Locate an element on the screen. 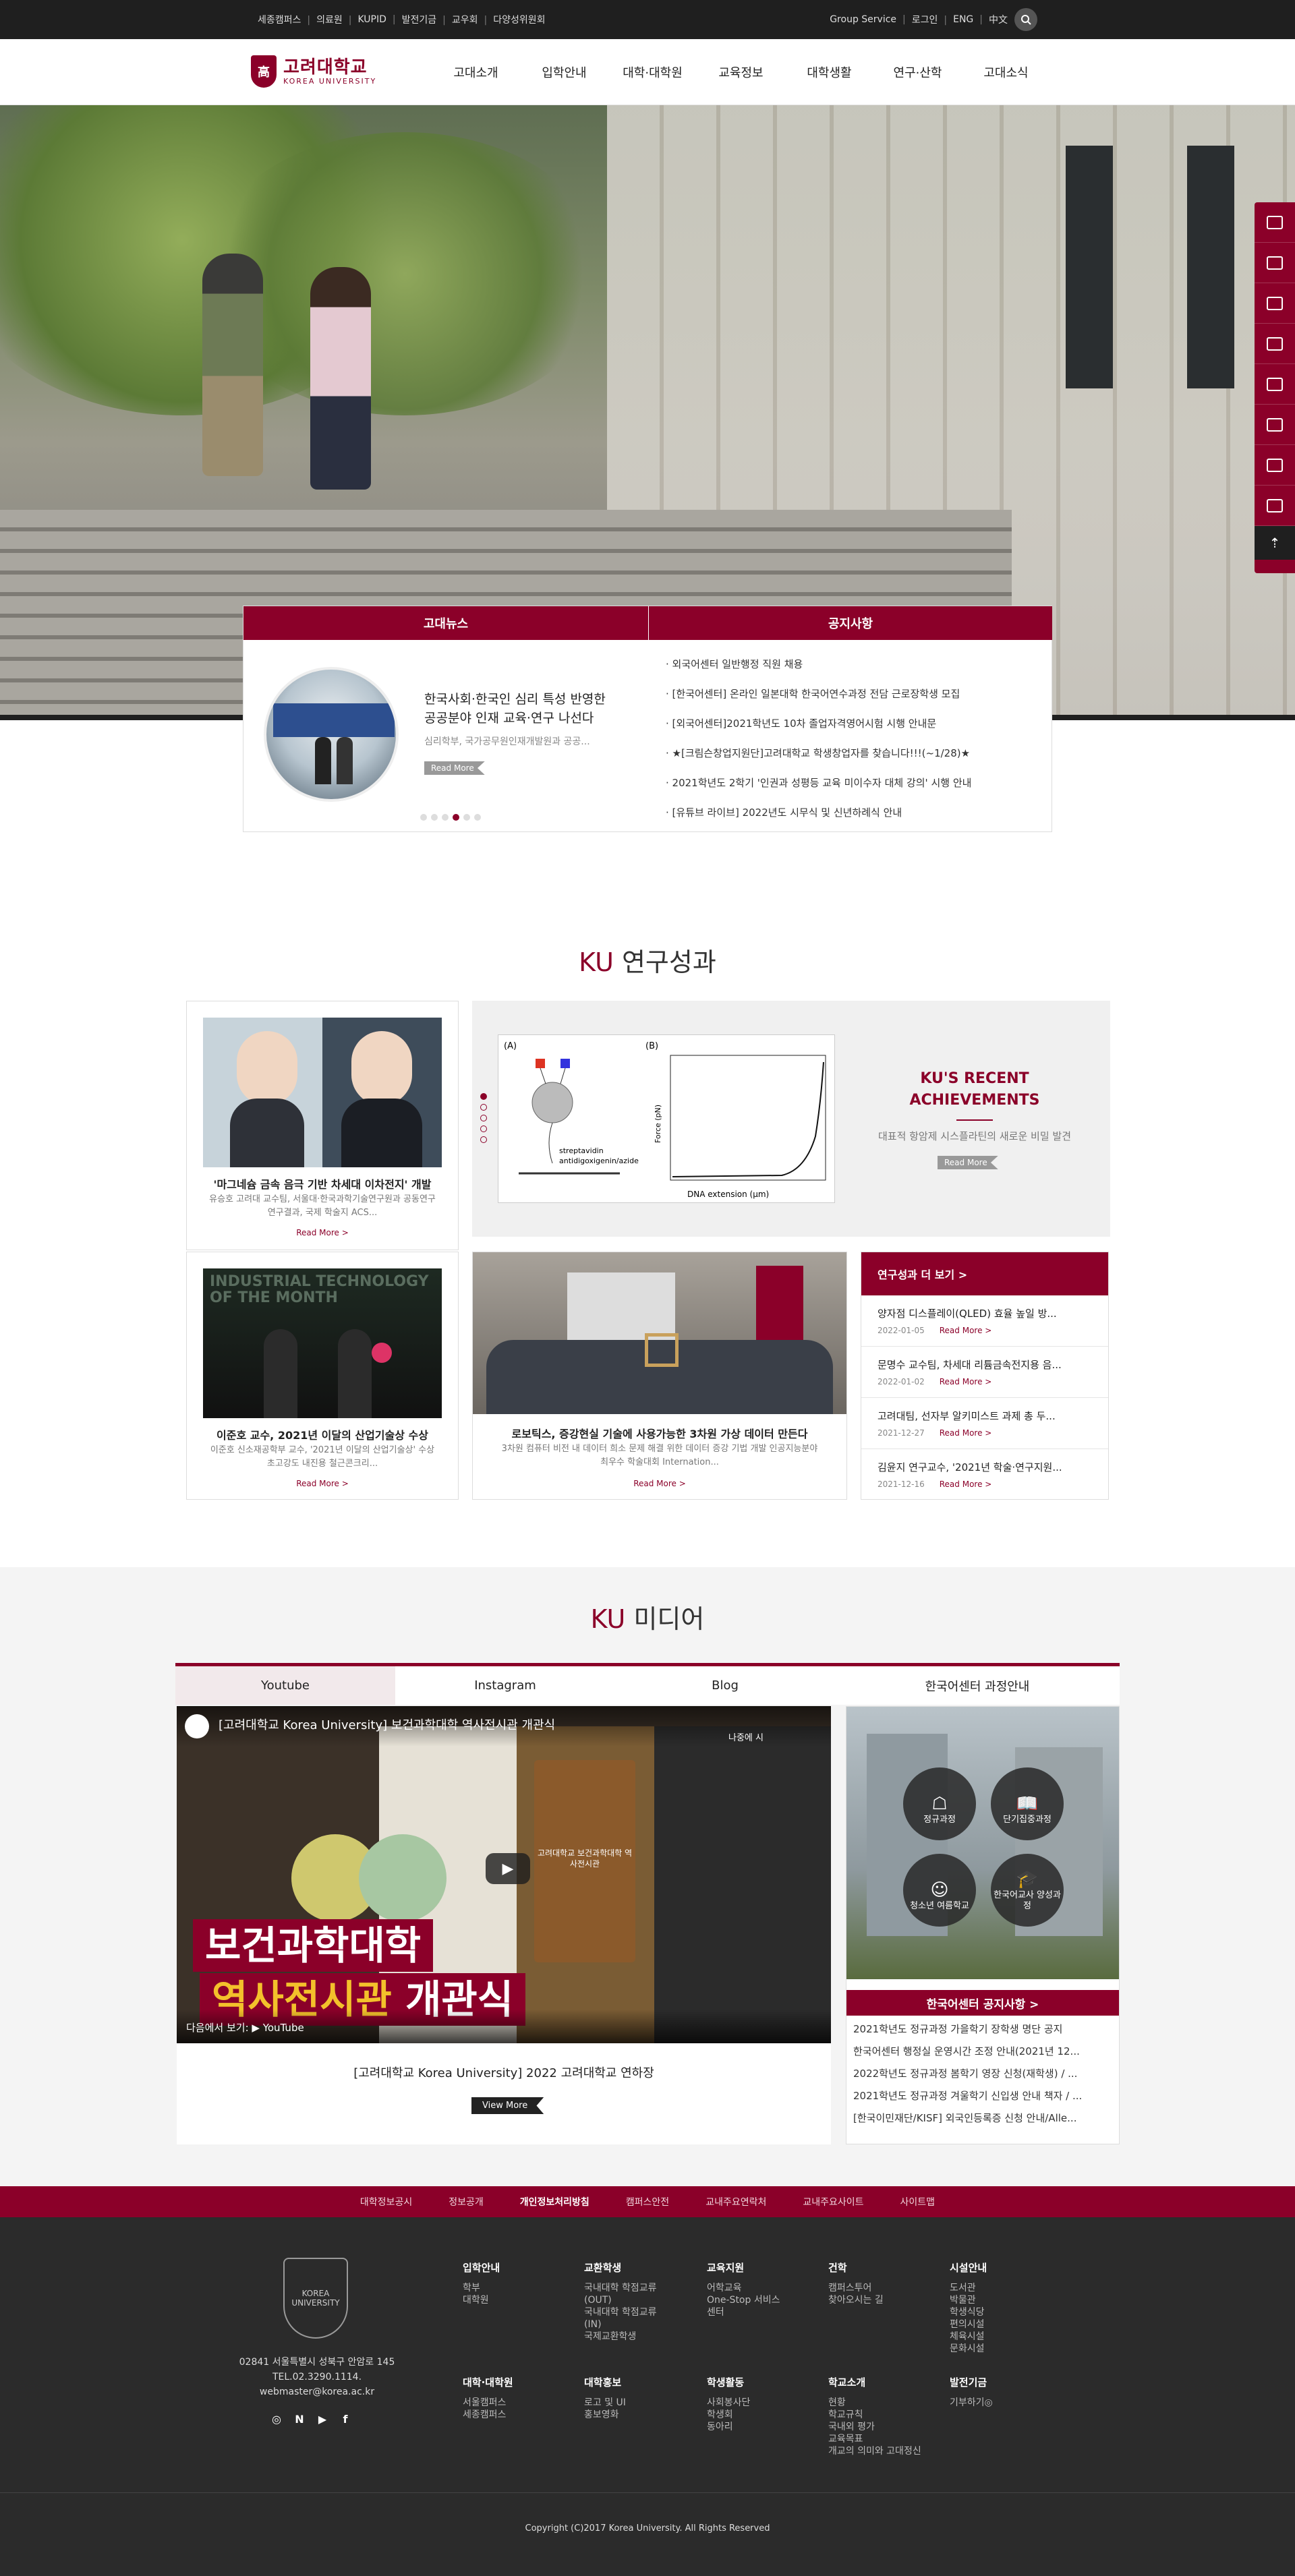 Image resolution: width=1295 pixels, height=2576 pixels. footer-link: 학부 is located at coordinates (513, 2288).